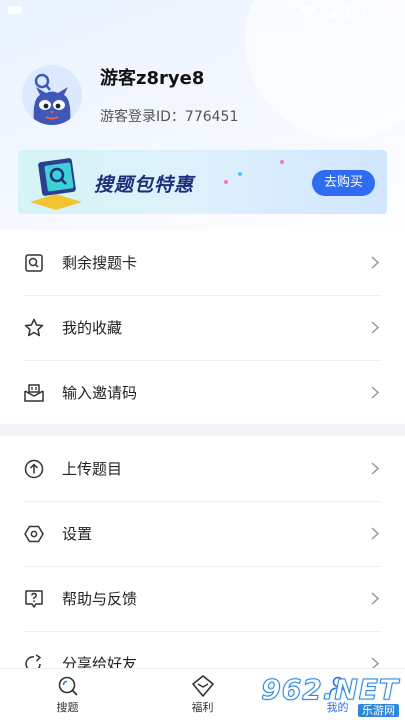  I want to click on menu-item-label: 上传题目, so click(92, 469).